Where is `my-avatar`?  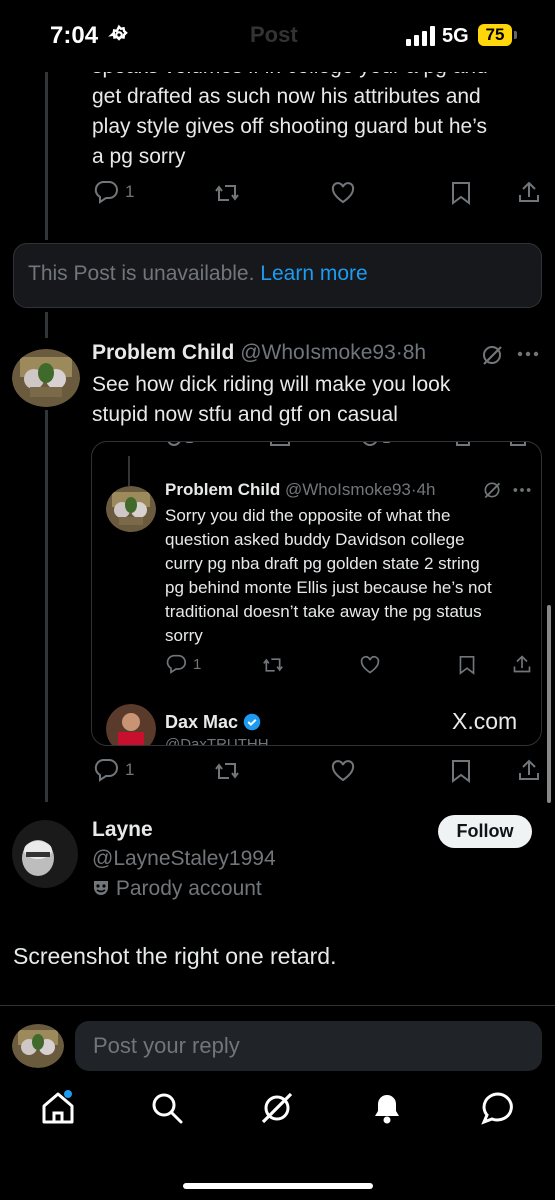
my-avatar is located at coordinates (38, 1046).